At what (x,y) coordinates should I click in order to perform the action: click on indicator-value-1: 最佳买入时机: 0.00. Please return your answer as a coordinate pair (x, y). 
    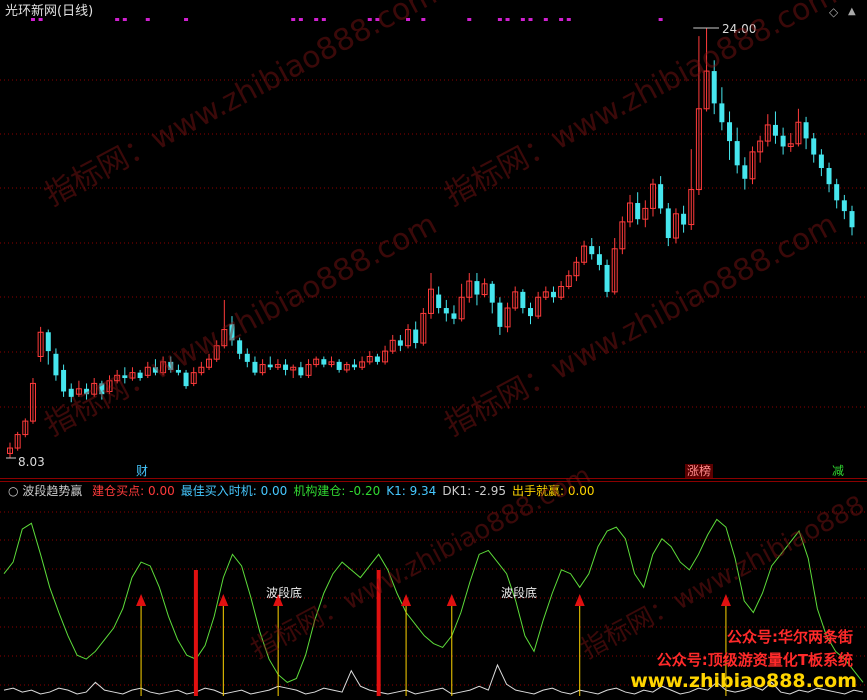
    Looking at the image, I should click on (234, 491).